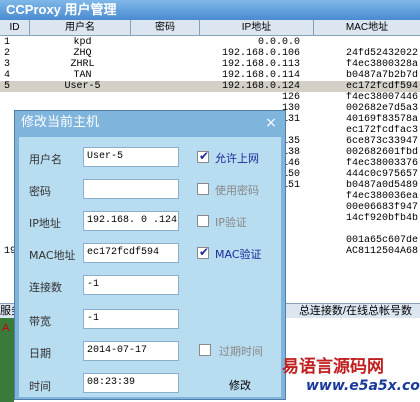 The width and height of the screenshot is (420, 402). Describe the element at coordinates (203, 156) in the screenshot. I see `allow-internet-checkbox` at that location.